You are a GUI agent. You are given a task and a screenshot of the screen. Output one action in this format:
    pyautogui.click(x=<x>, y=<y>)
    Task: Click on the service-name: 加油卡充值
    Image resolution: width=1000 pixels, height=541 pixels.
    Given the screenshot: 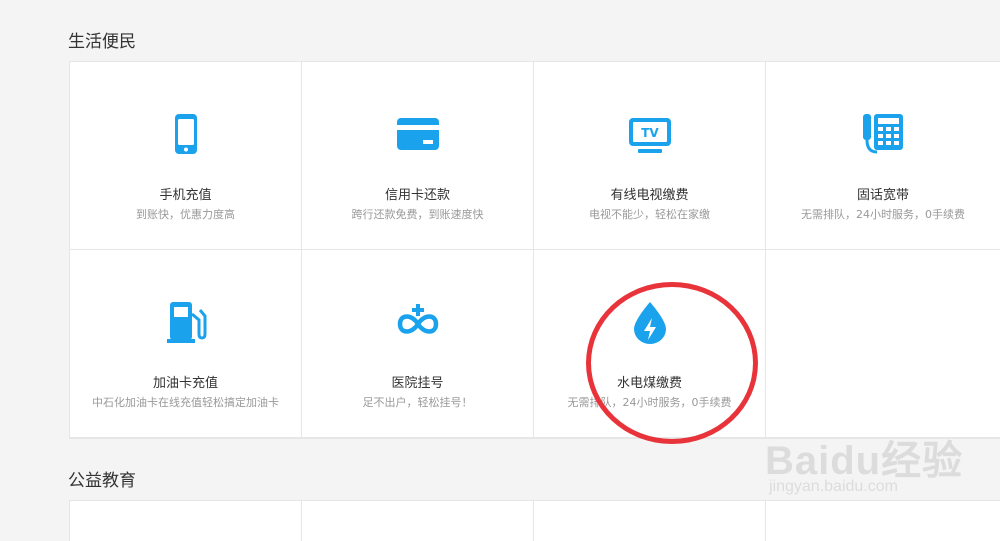 What is the action you would take?
    pyautogui.click(x=185, y=383)
    